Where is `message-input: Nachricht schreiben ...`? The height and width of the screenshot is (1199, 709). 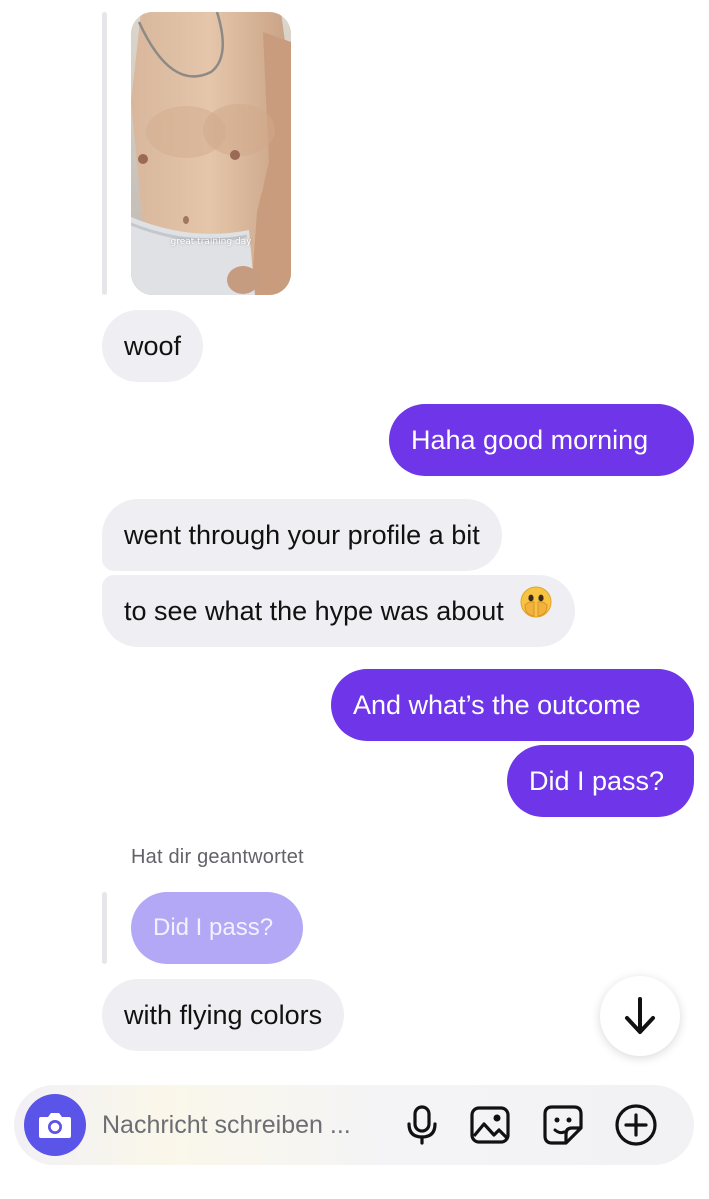 message-input: Nachricht schreiben ... is located at coordinates (247, 1125).